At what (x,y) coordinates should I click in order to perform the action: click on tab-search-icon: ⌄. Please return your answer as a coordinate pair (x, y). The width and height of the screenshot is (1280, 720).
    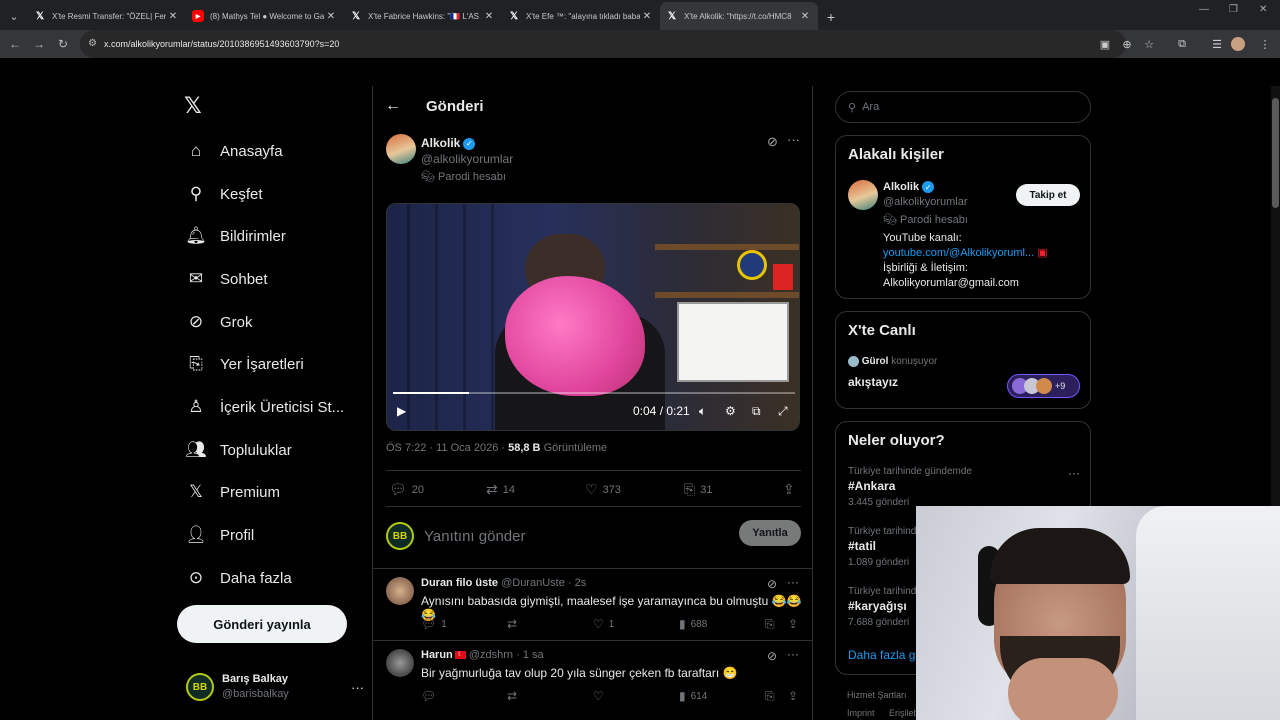
    Looking at the image, I should click on (14, 16).